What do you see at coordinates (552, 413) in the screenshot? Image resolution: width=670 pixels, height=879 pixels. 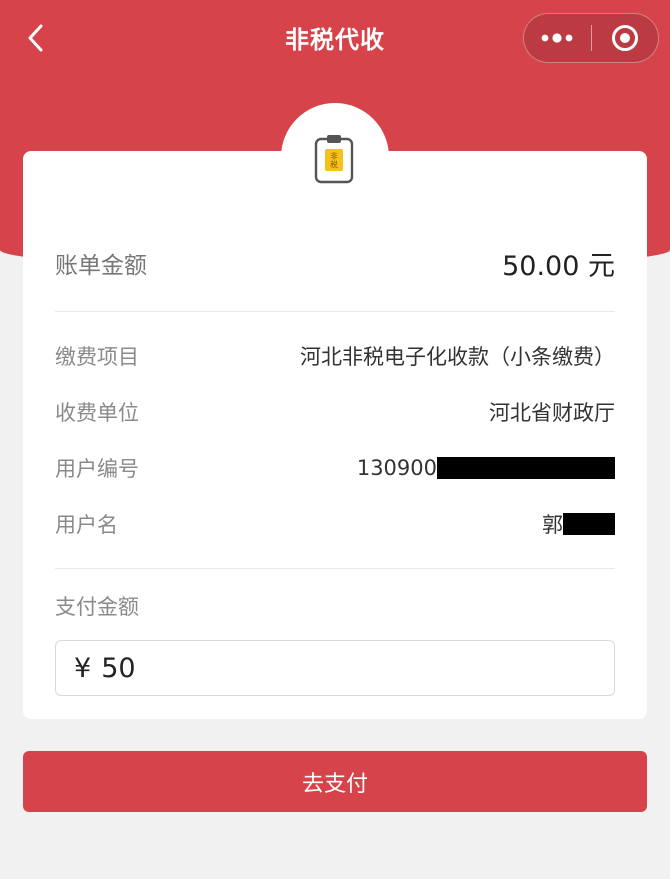 I see `info-value-unit: 河北省财政厅` at bounding box center [552, 413].